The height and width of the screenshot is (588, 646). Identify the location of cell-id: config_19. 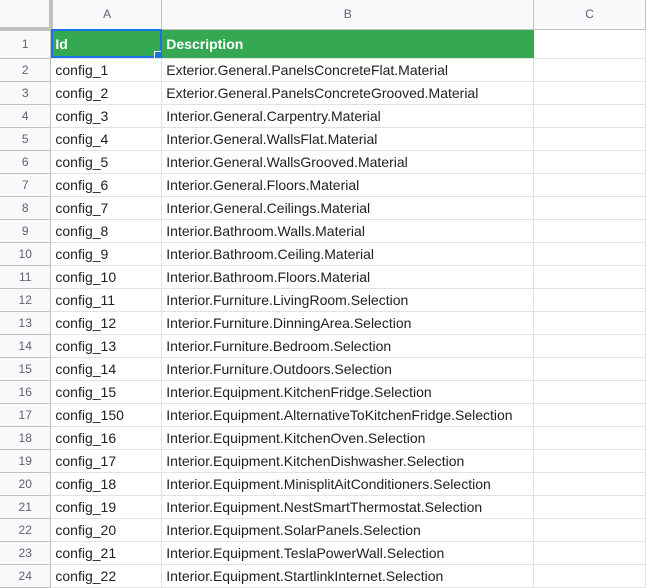
(106, 507).